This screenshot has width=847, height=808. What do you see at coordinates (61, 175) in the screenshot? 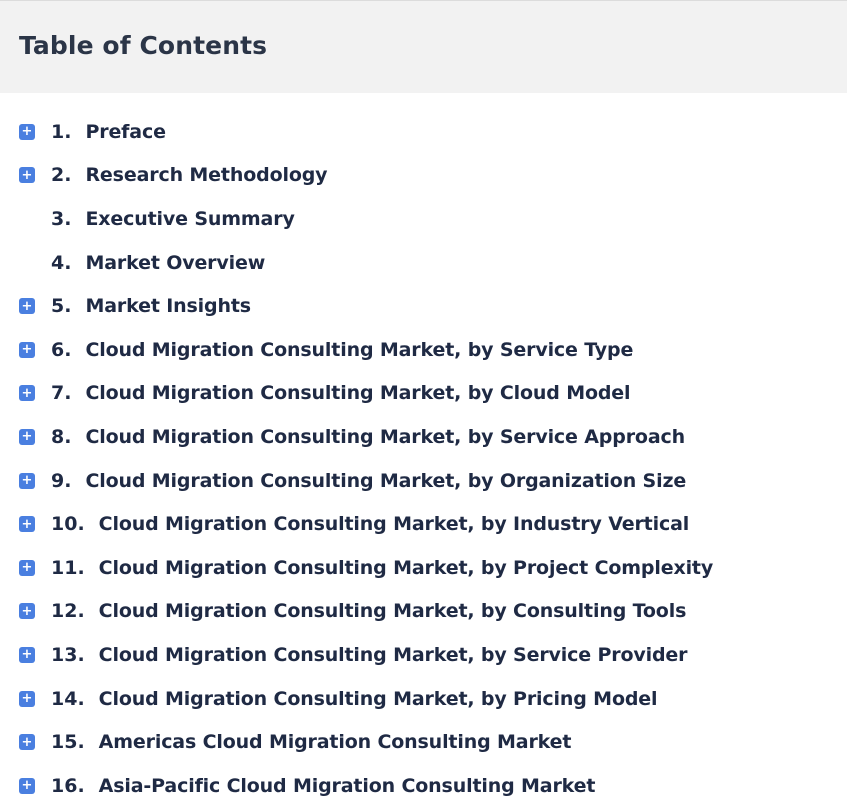
I see `toc-item-number: 2.` at bounding box center [61, 175].